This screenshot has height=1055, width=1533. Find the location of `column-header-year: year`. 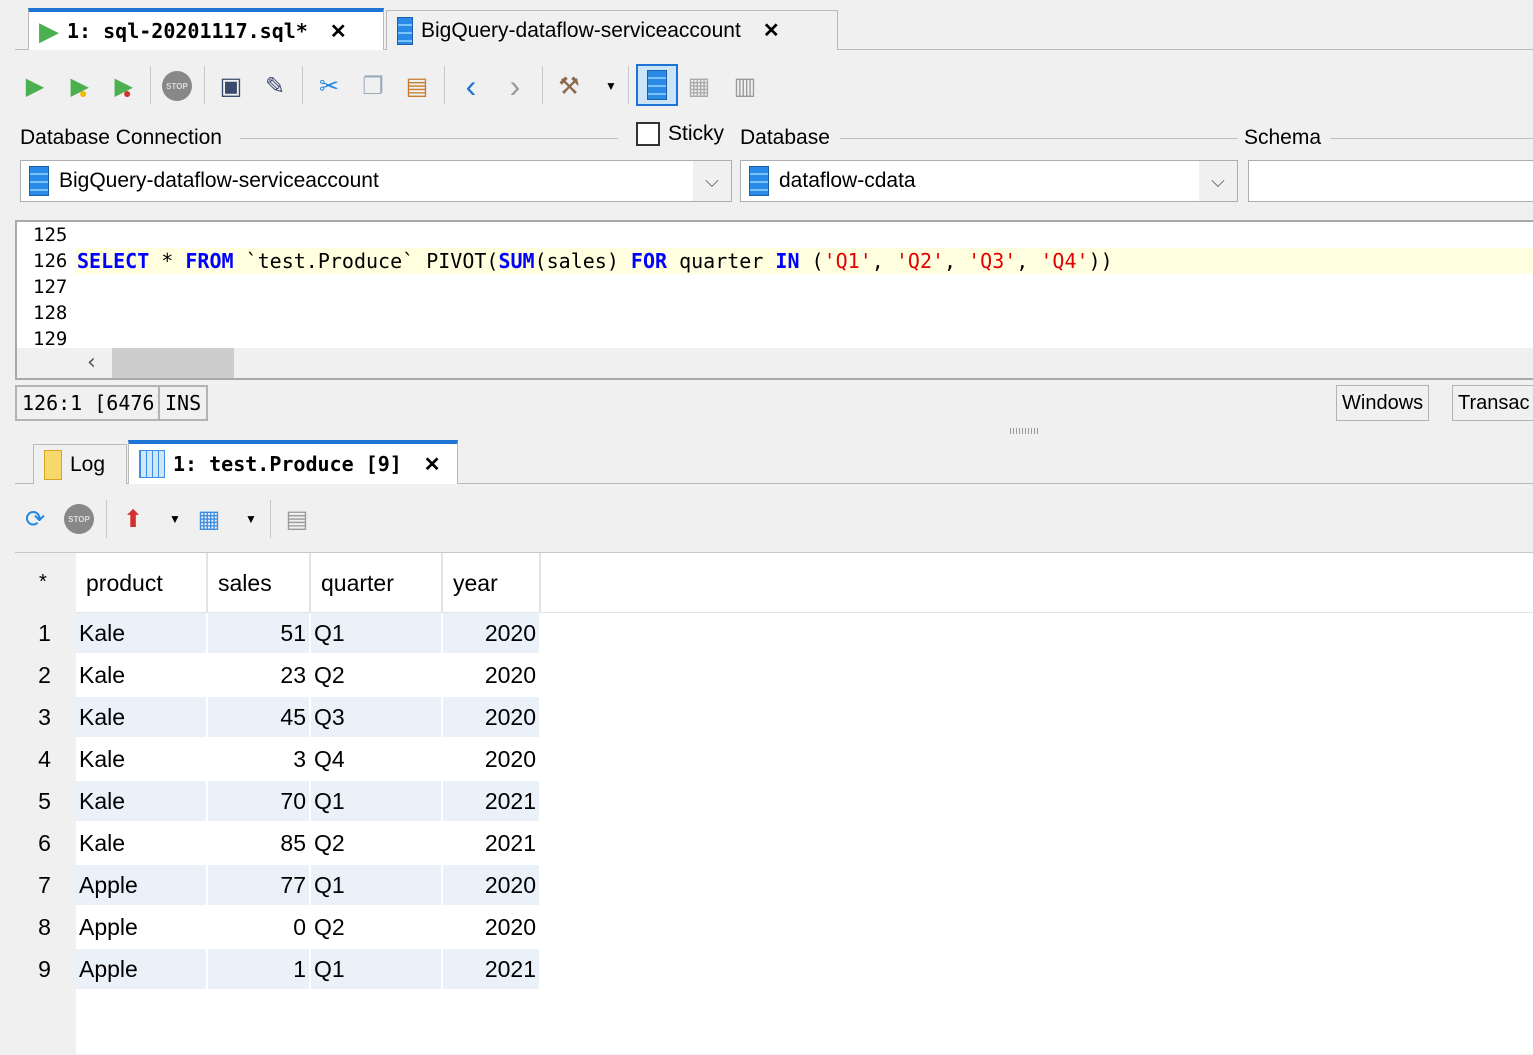

column-header-year: year is located at coordinates (492, 583).